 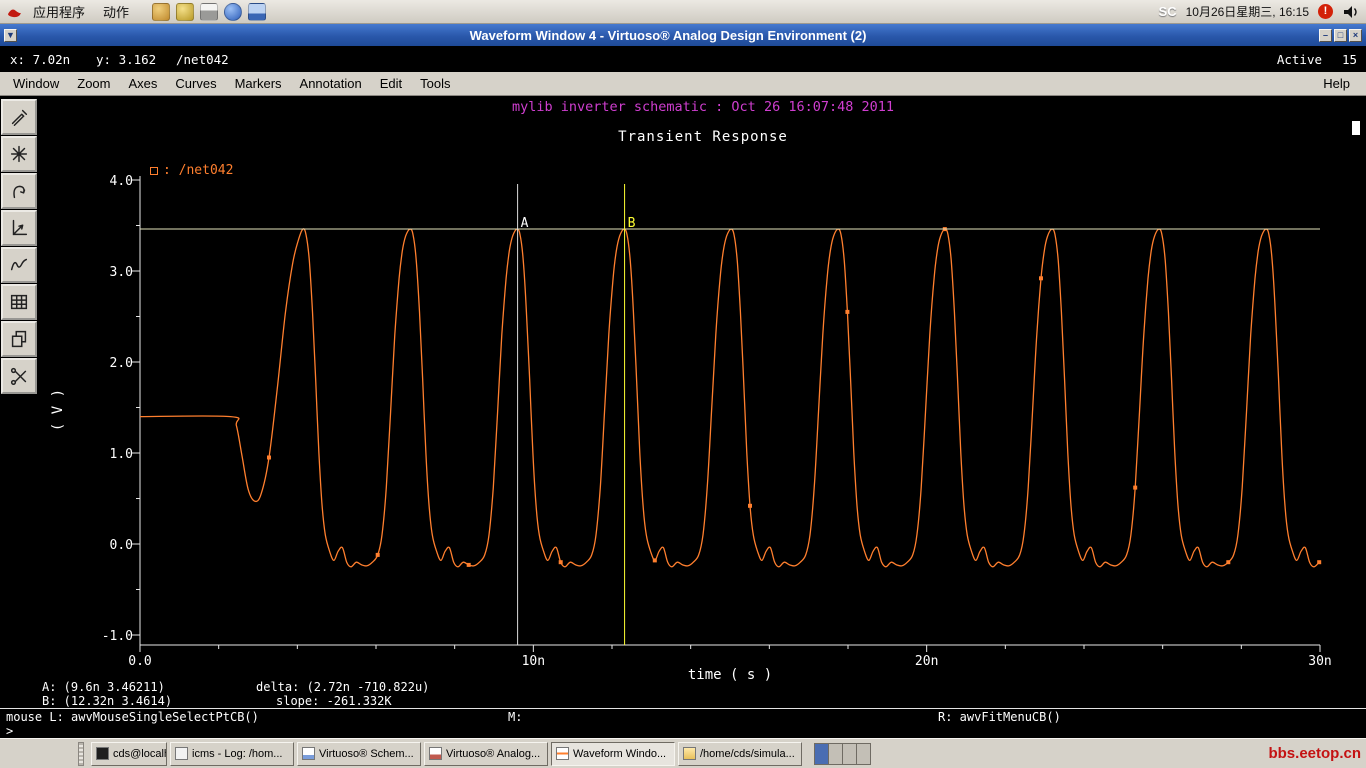 What do you see at coordinates (1325, 11) in the screenshot?
I see `update-alert-icon: !` at bounding box center [1325, 11].